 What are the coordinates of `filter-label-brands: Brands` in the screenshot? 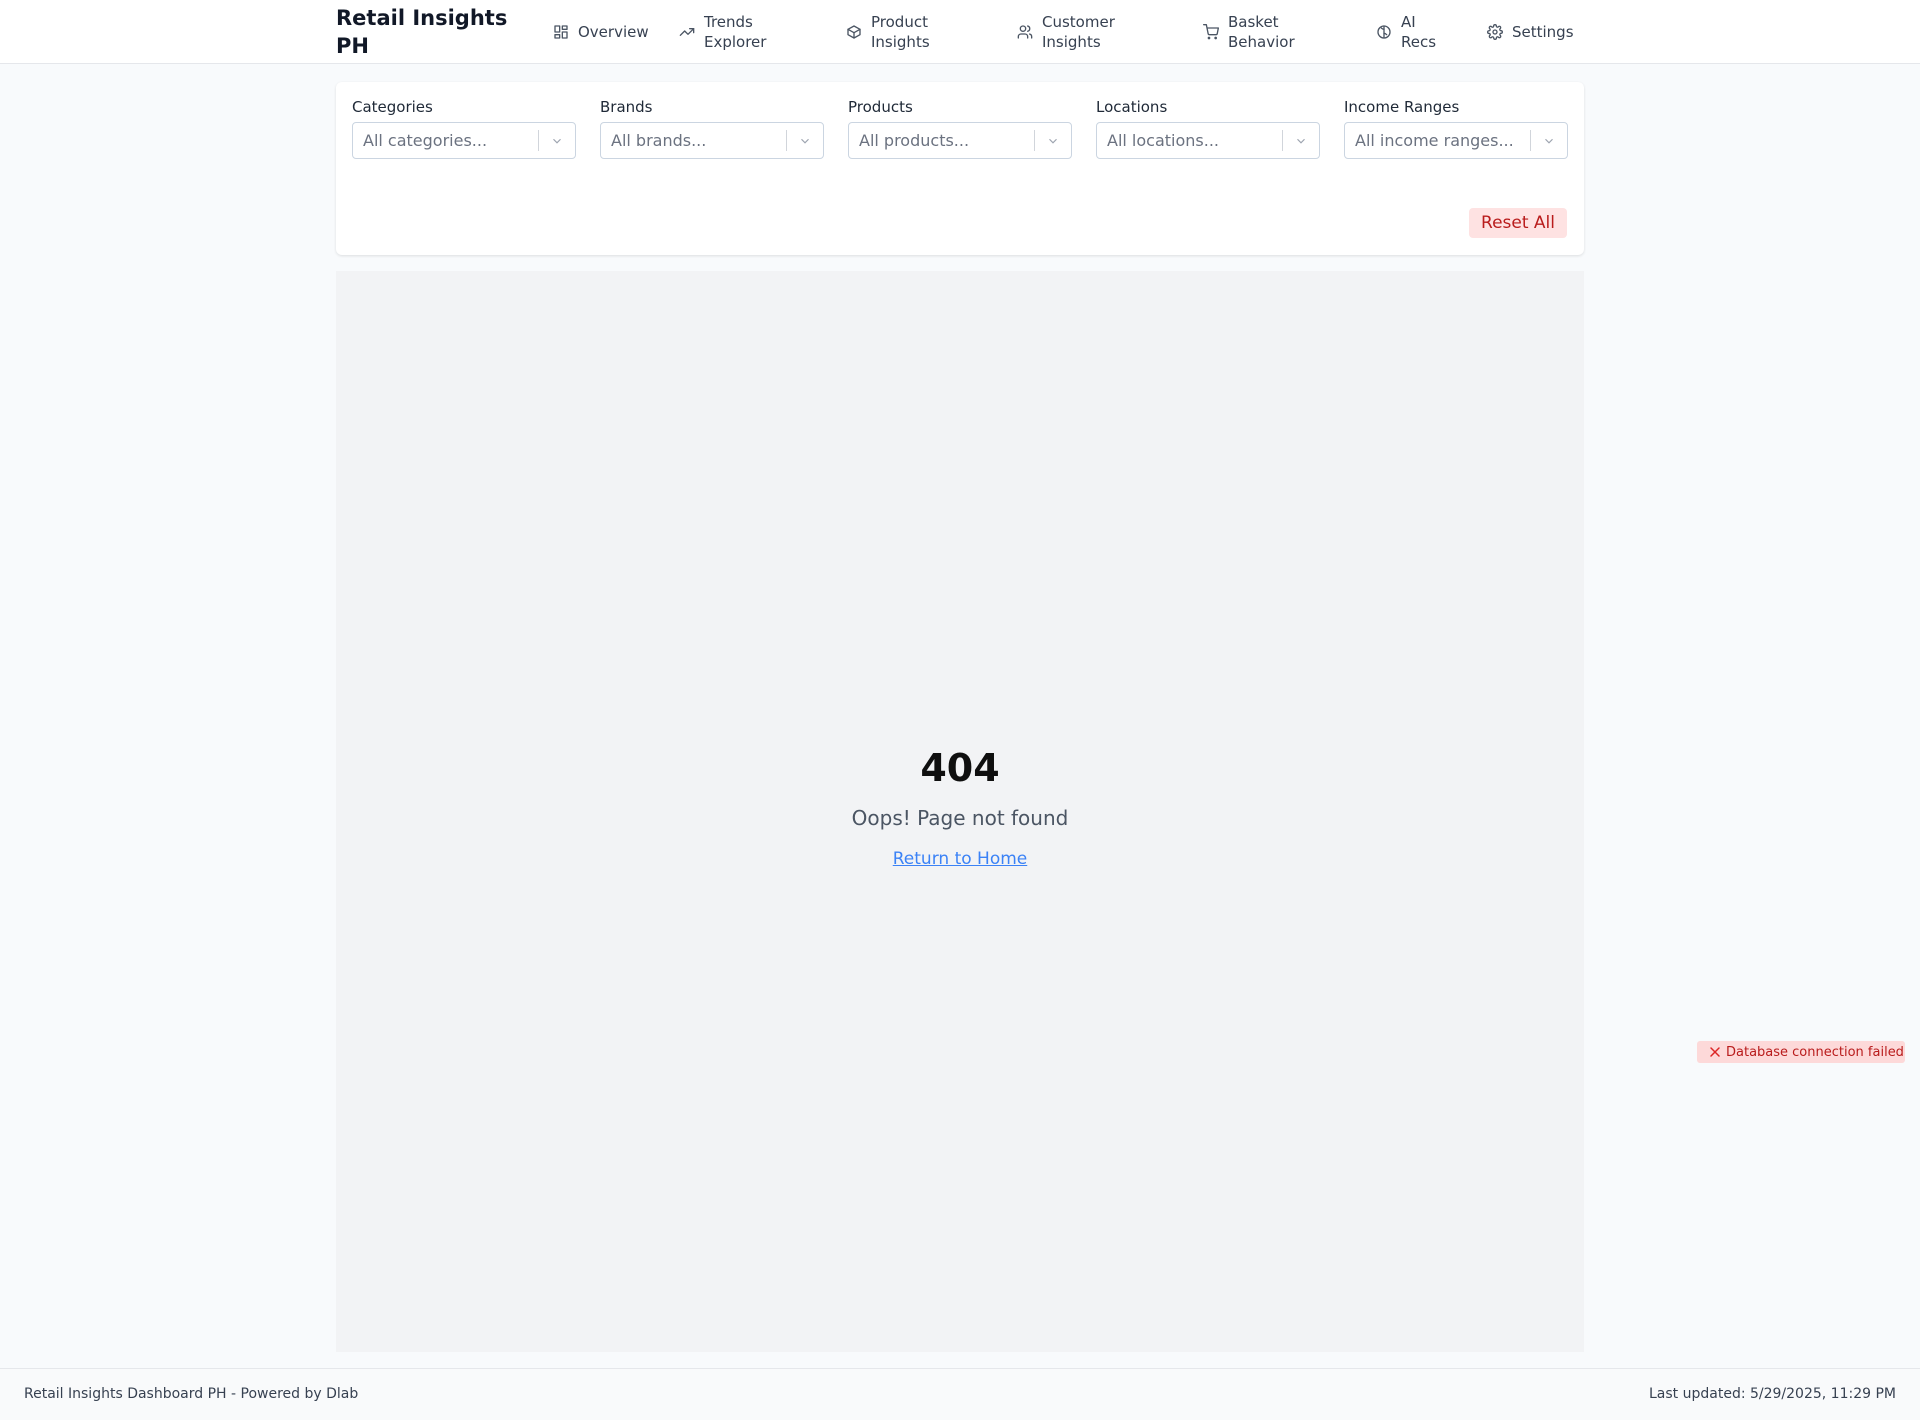 It's located at (626, 107).